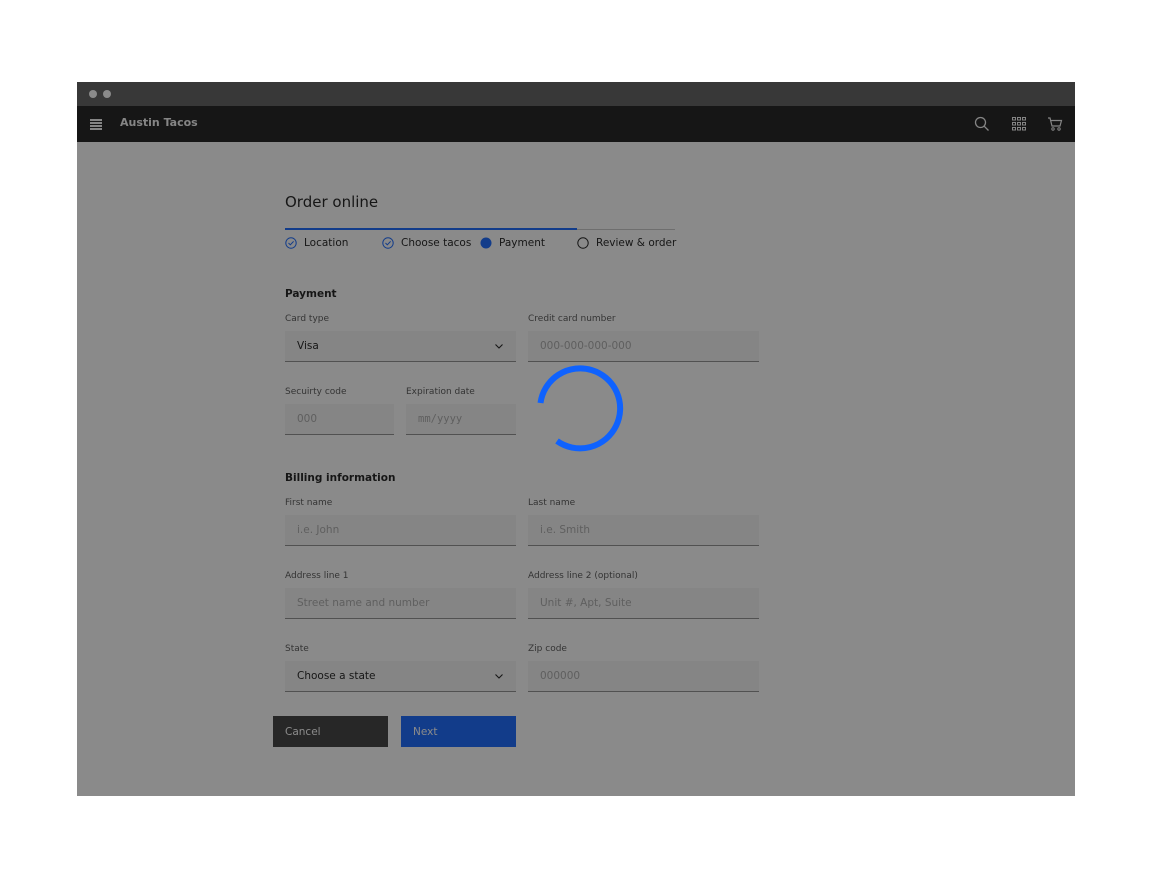 The height and width of the screenshot is (879, 1152). What do you see at coordinates (580, 408) in the screenshot?
I see `loading-spinner-icon` at bounding box center [580, 408].